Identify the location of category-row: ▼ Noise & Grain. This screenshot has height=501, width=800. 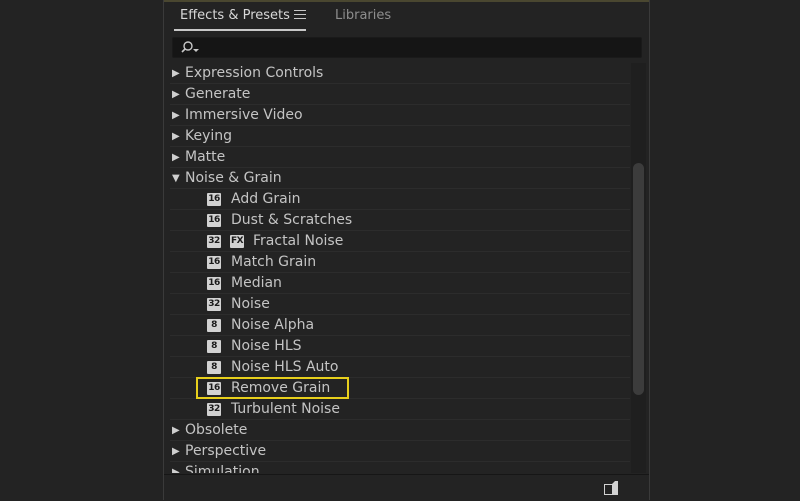
(397, 178).